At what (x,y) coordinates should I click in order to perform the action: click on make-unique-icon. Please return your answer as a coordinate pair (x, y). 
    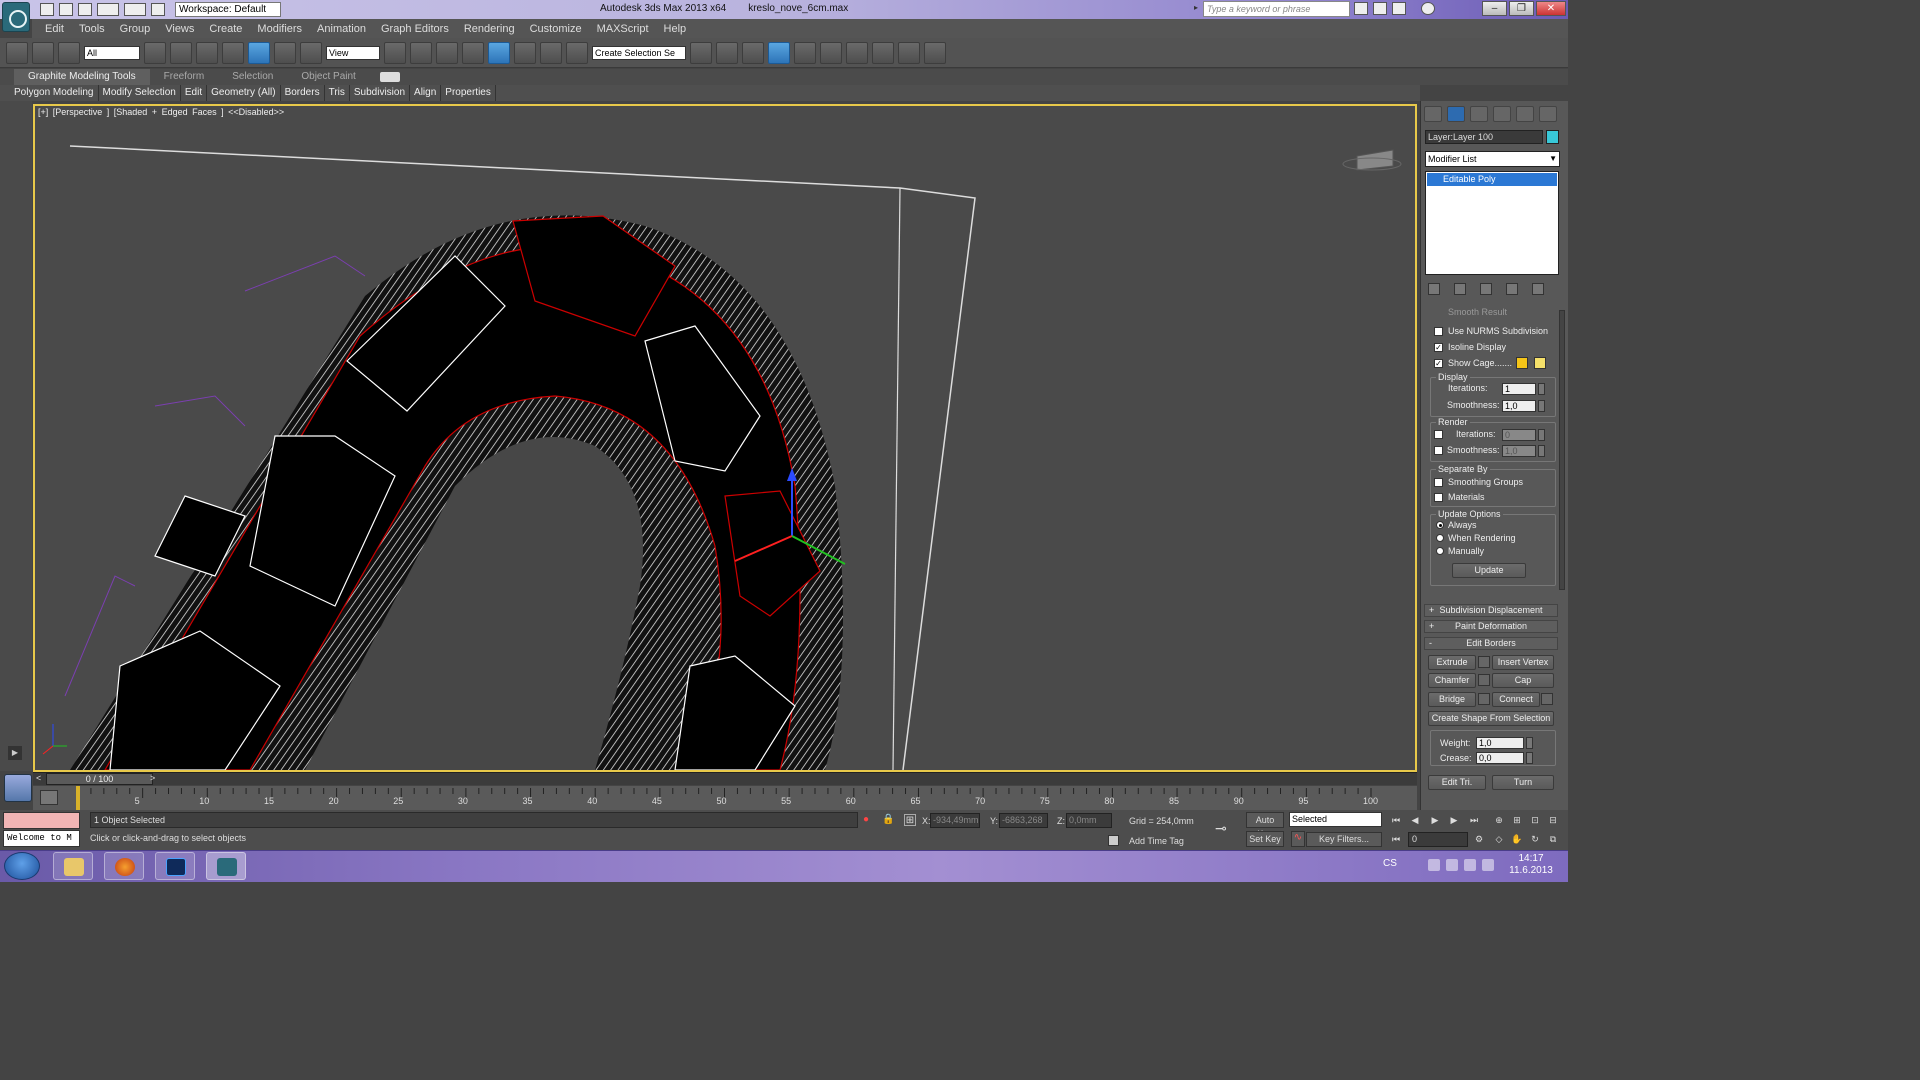
    Looking at the image, I should click on (1486, 289).